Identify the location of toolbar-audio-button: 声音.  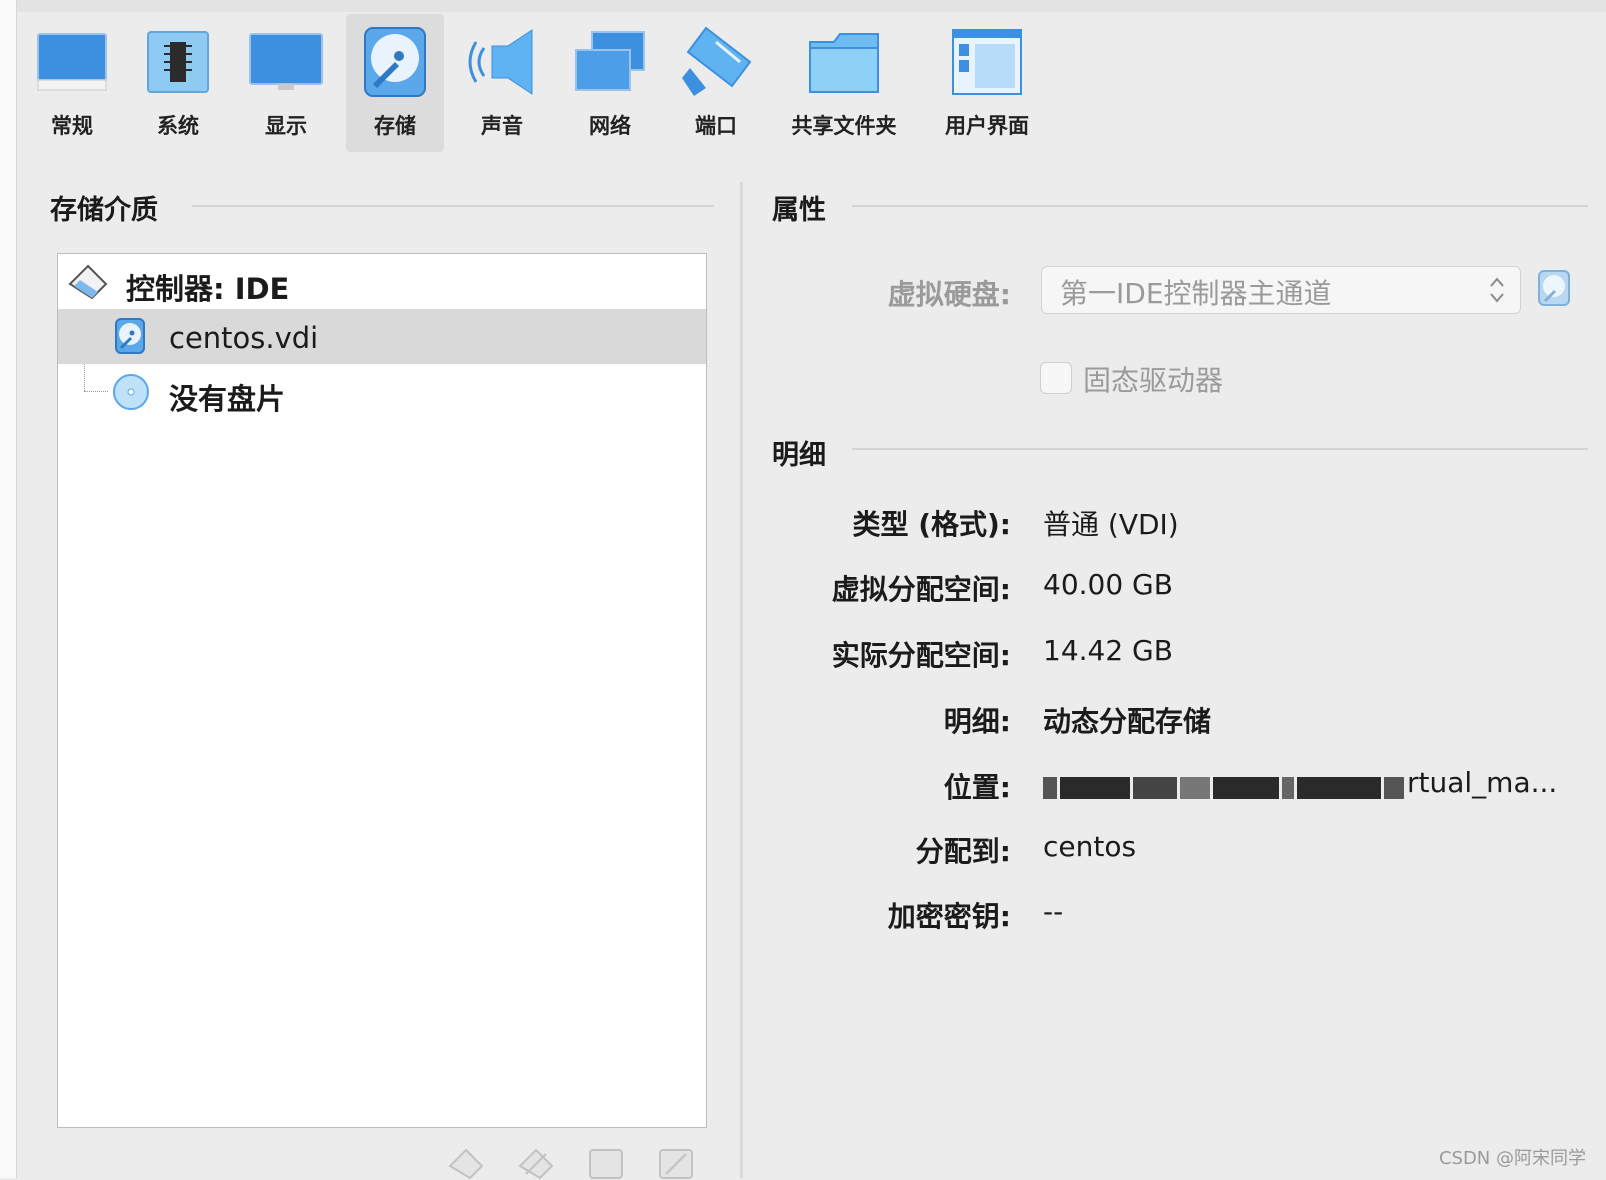
(502, 83).